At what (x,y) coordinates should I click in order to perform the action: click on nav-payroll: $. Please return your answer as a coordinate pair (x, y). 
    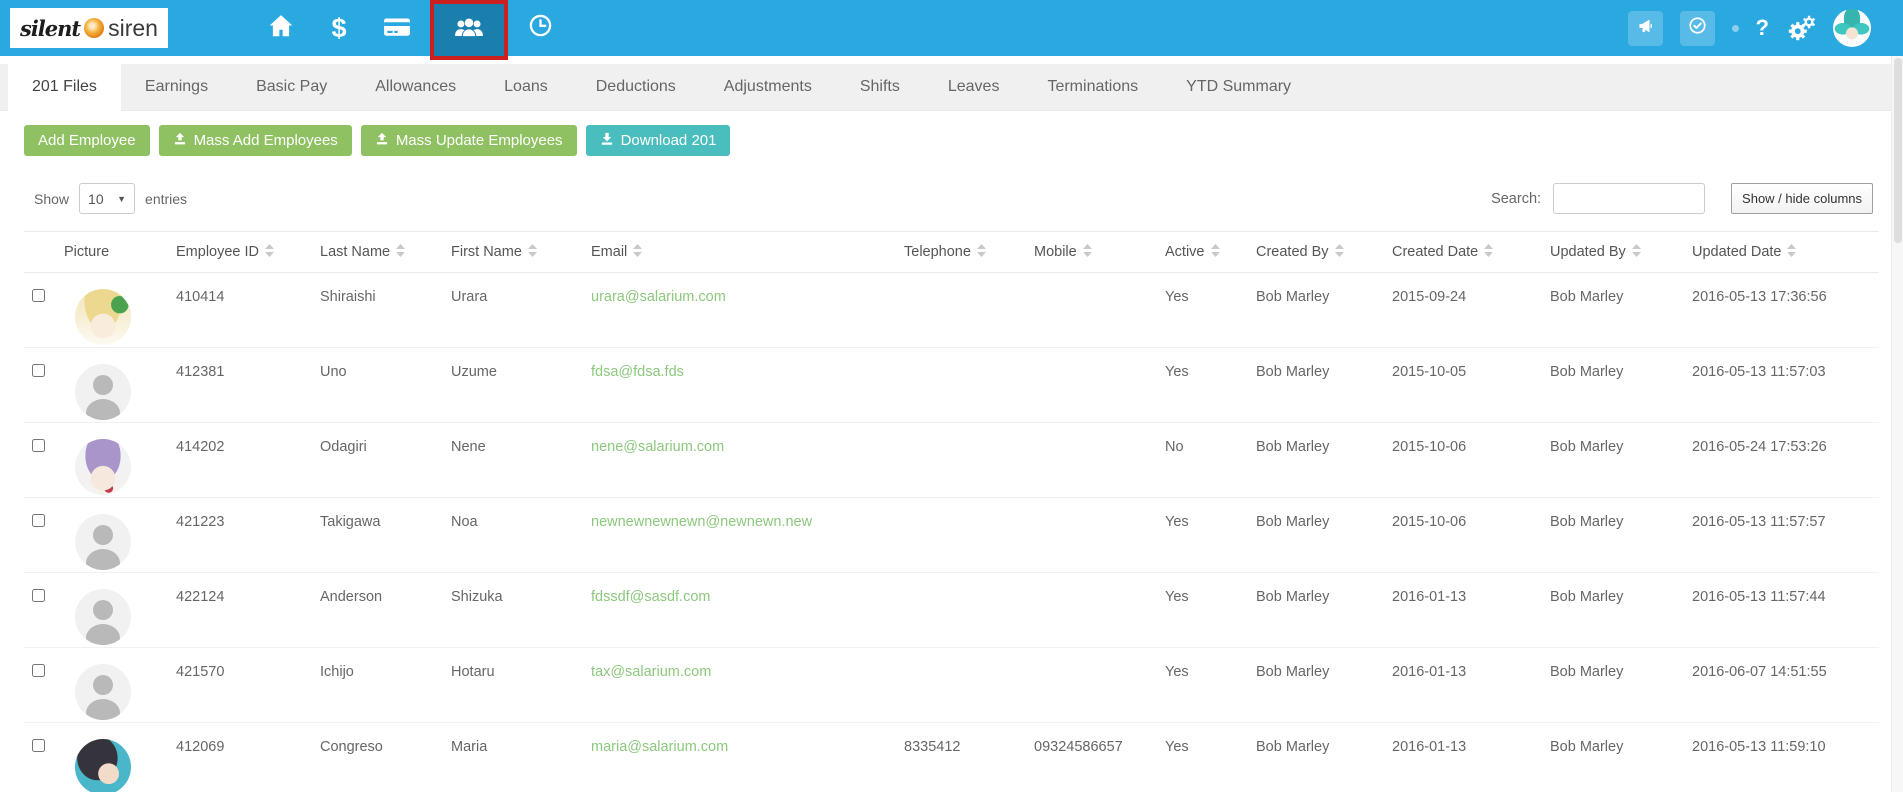
    Looking at the image, I should click on (339, 28).